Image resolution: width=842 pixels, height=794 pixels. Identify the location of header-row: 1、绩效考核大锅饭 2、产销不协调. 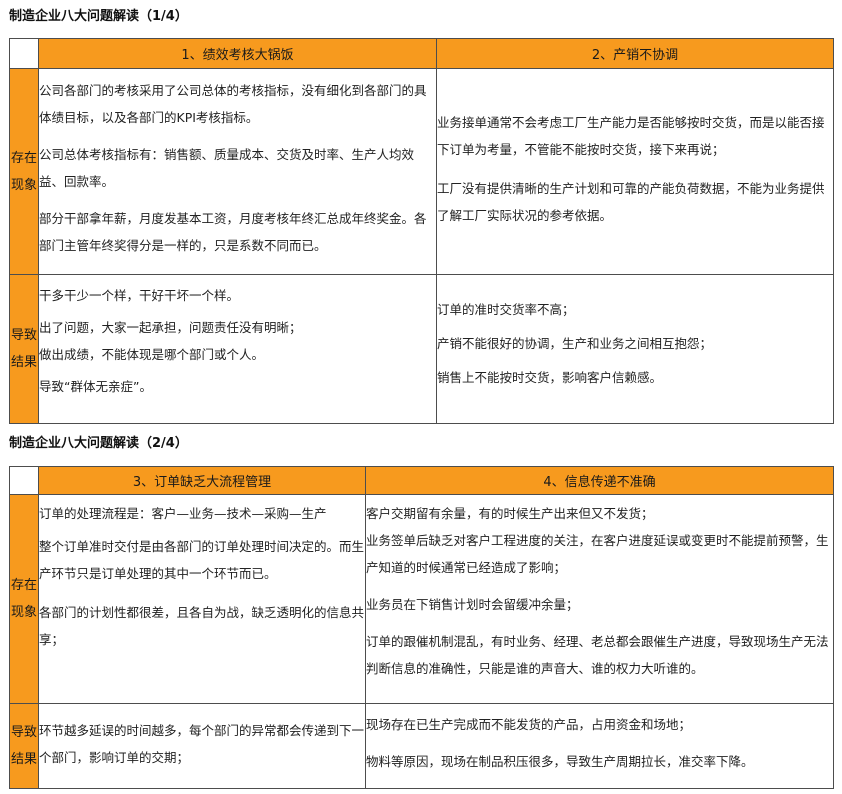
(421, 53).